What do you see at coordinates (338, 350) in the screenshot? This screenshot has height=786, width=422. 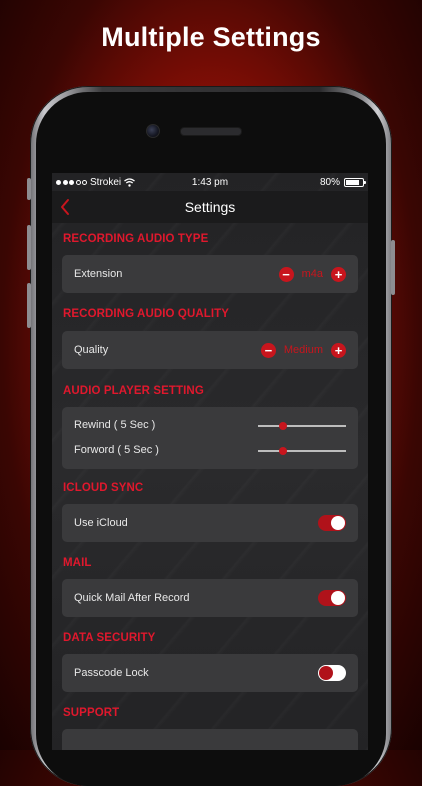 I see `quality-increment-button: +` at bounding box center [338, 350].